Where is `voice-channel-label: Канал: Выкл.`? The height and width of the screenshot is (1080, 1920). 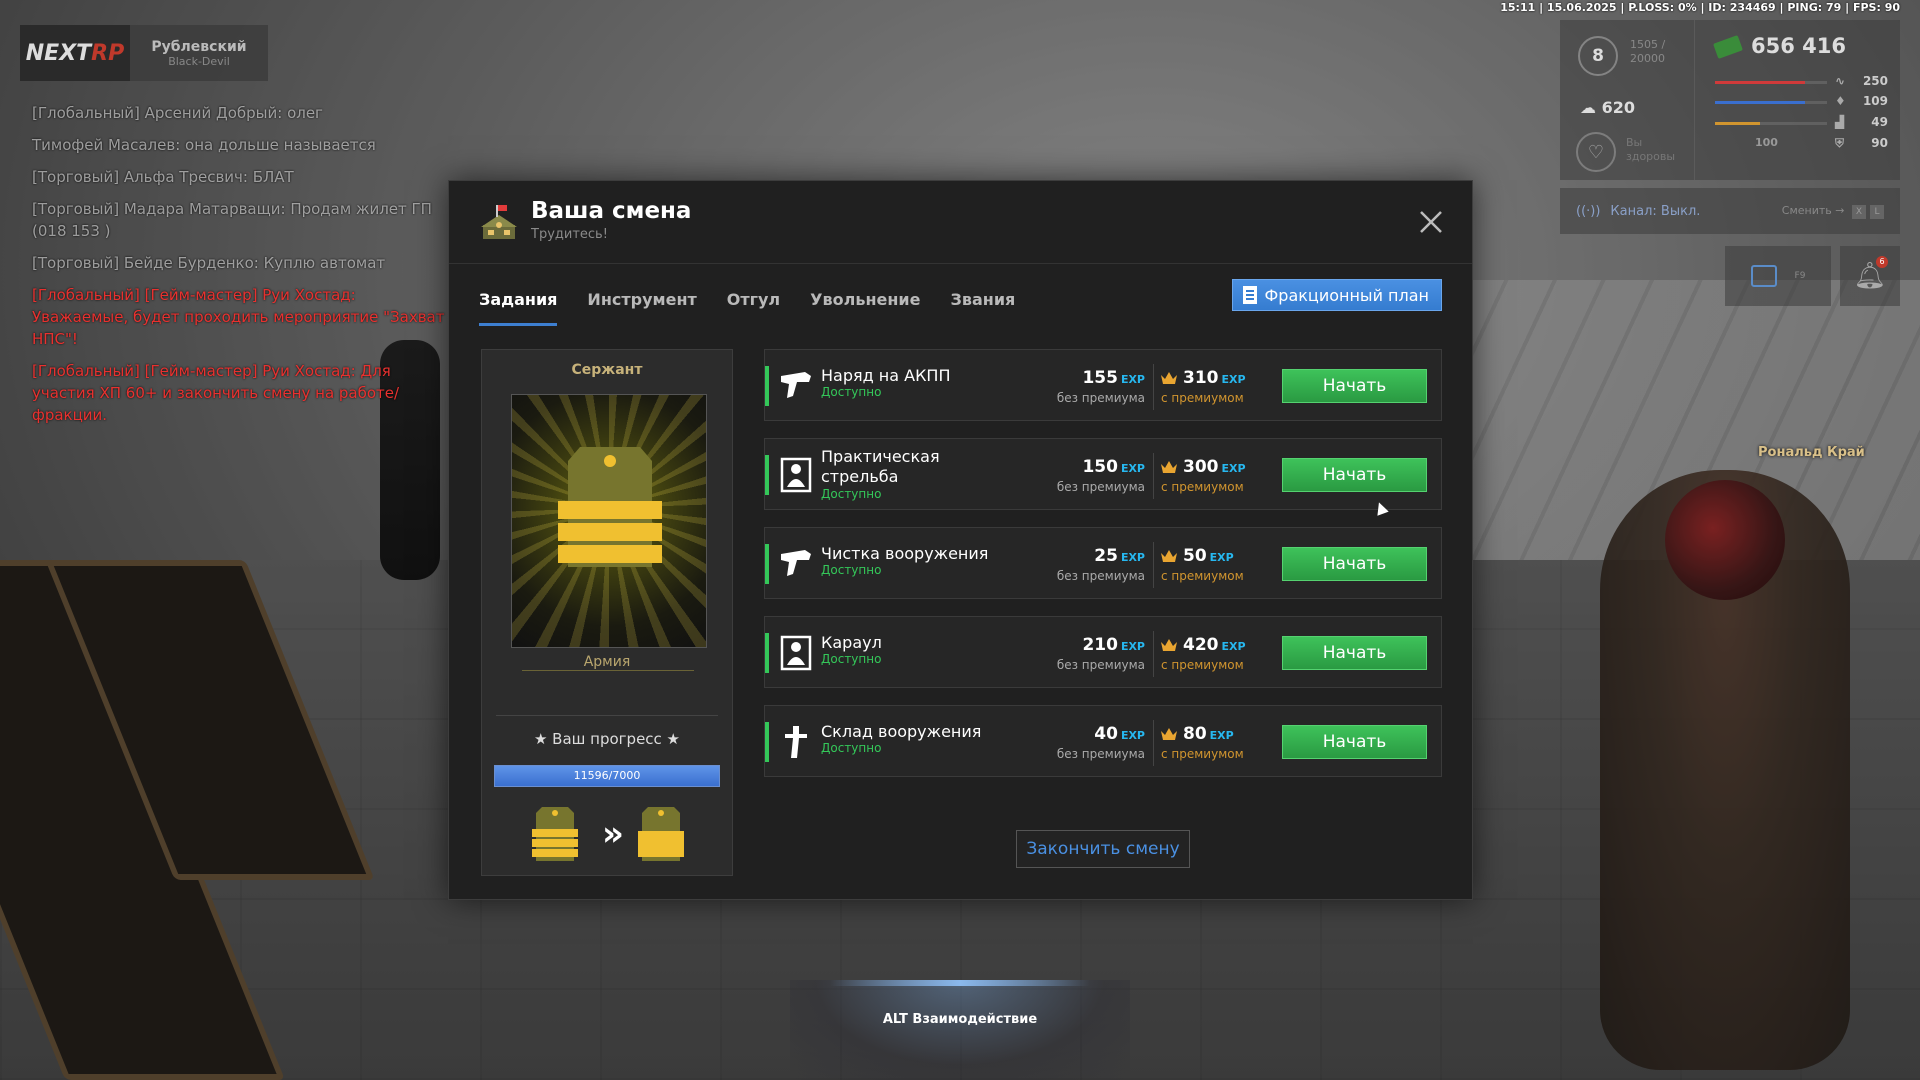 voice-channel-label: Канал: Выкл. is located at coordinates (1655, 211).